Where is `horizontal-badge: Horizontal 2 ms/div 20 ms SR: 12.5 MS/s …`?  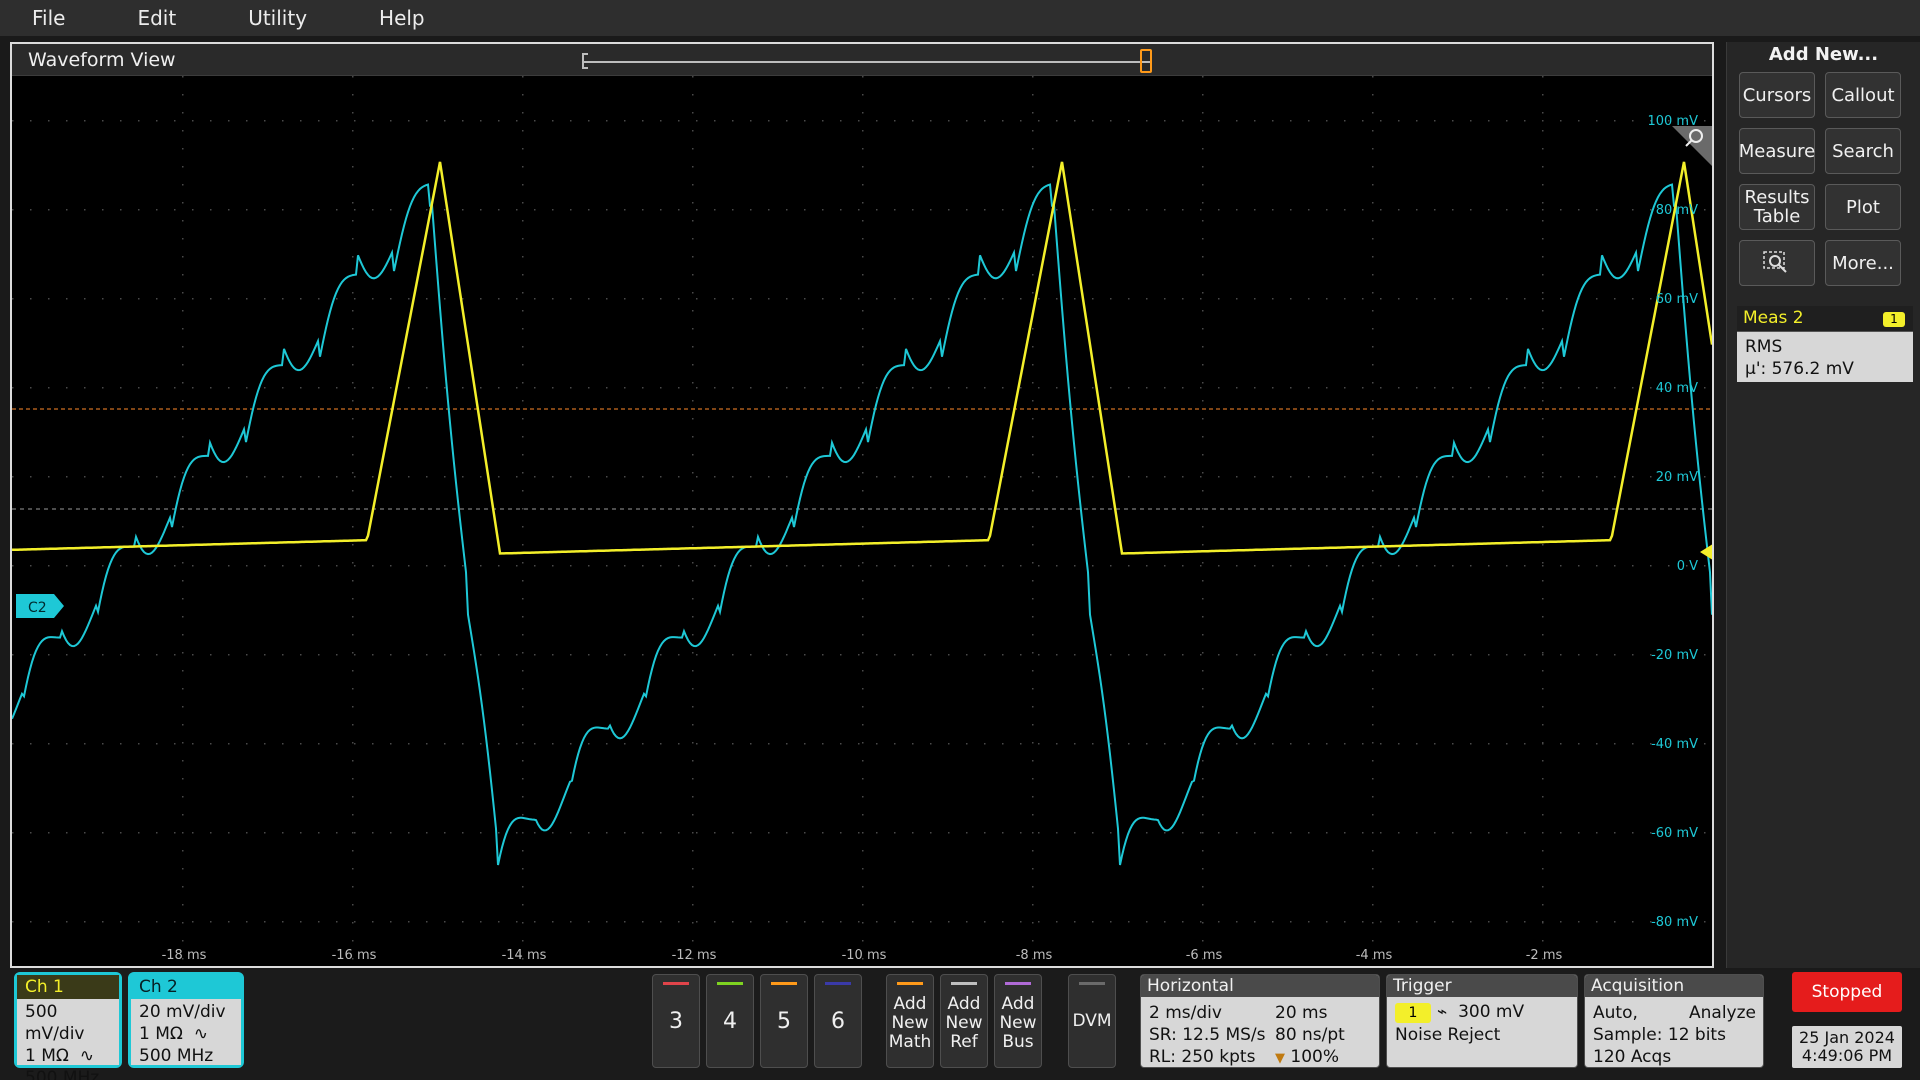 horizontal-badge: Horizontal 2 ms/div 20 ms SR: 12.5 MS/s … is located at coordinates (1260, 1021).